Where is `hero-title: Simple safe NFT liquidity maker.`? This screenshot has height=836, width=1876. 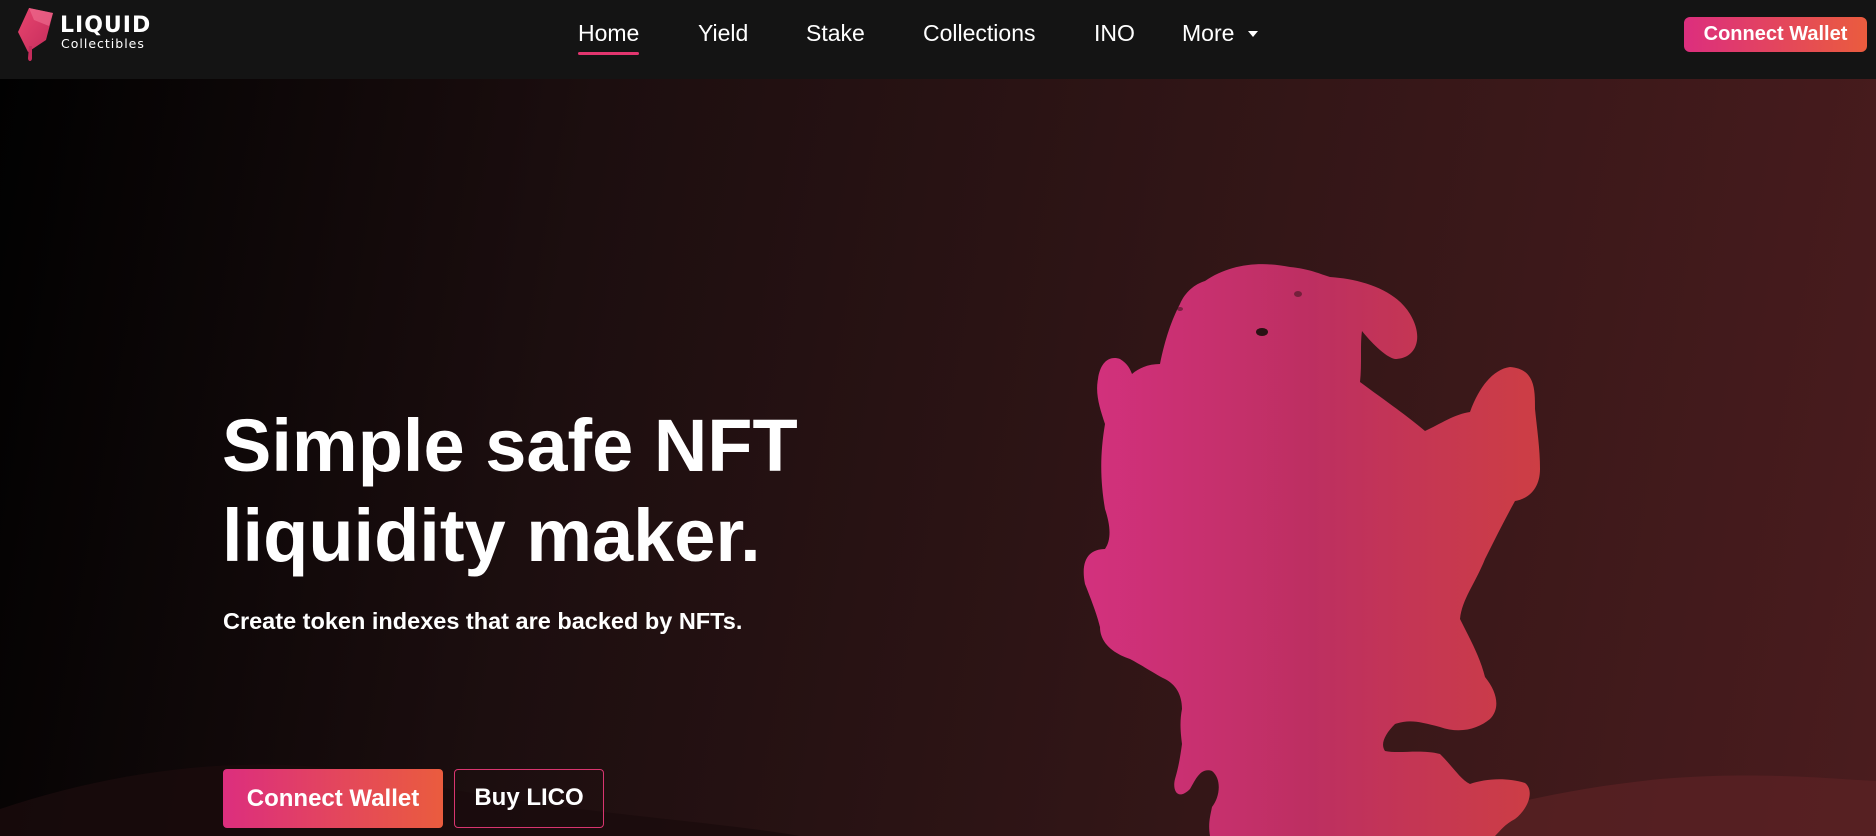
hero-title: Simple safe NFT liquidity maker. is located at coordinates (562, 491).